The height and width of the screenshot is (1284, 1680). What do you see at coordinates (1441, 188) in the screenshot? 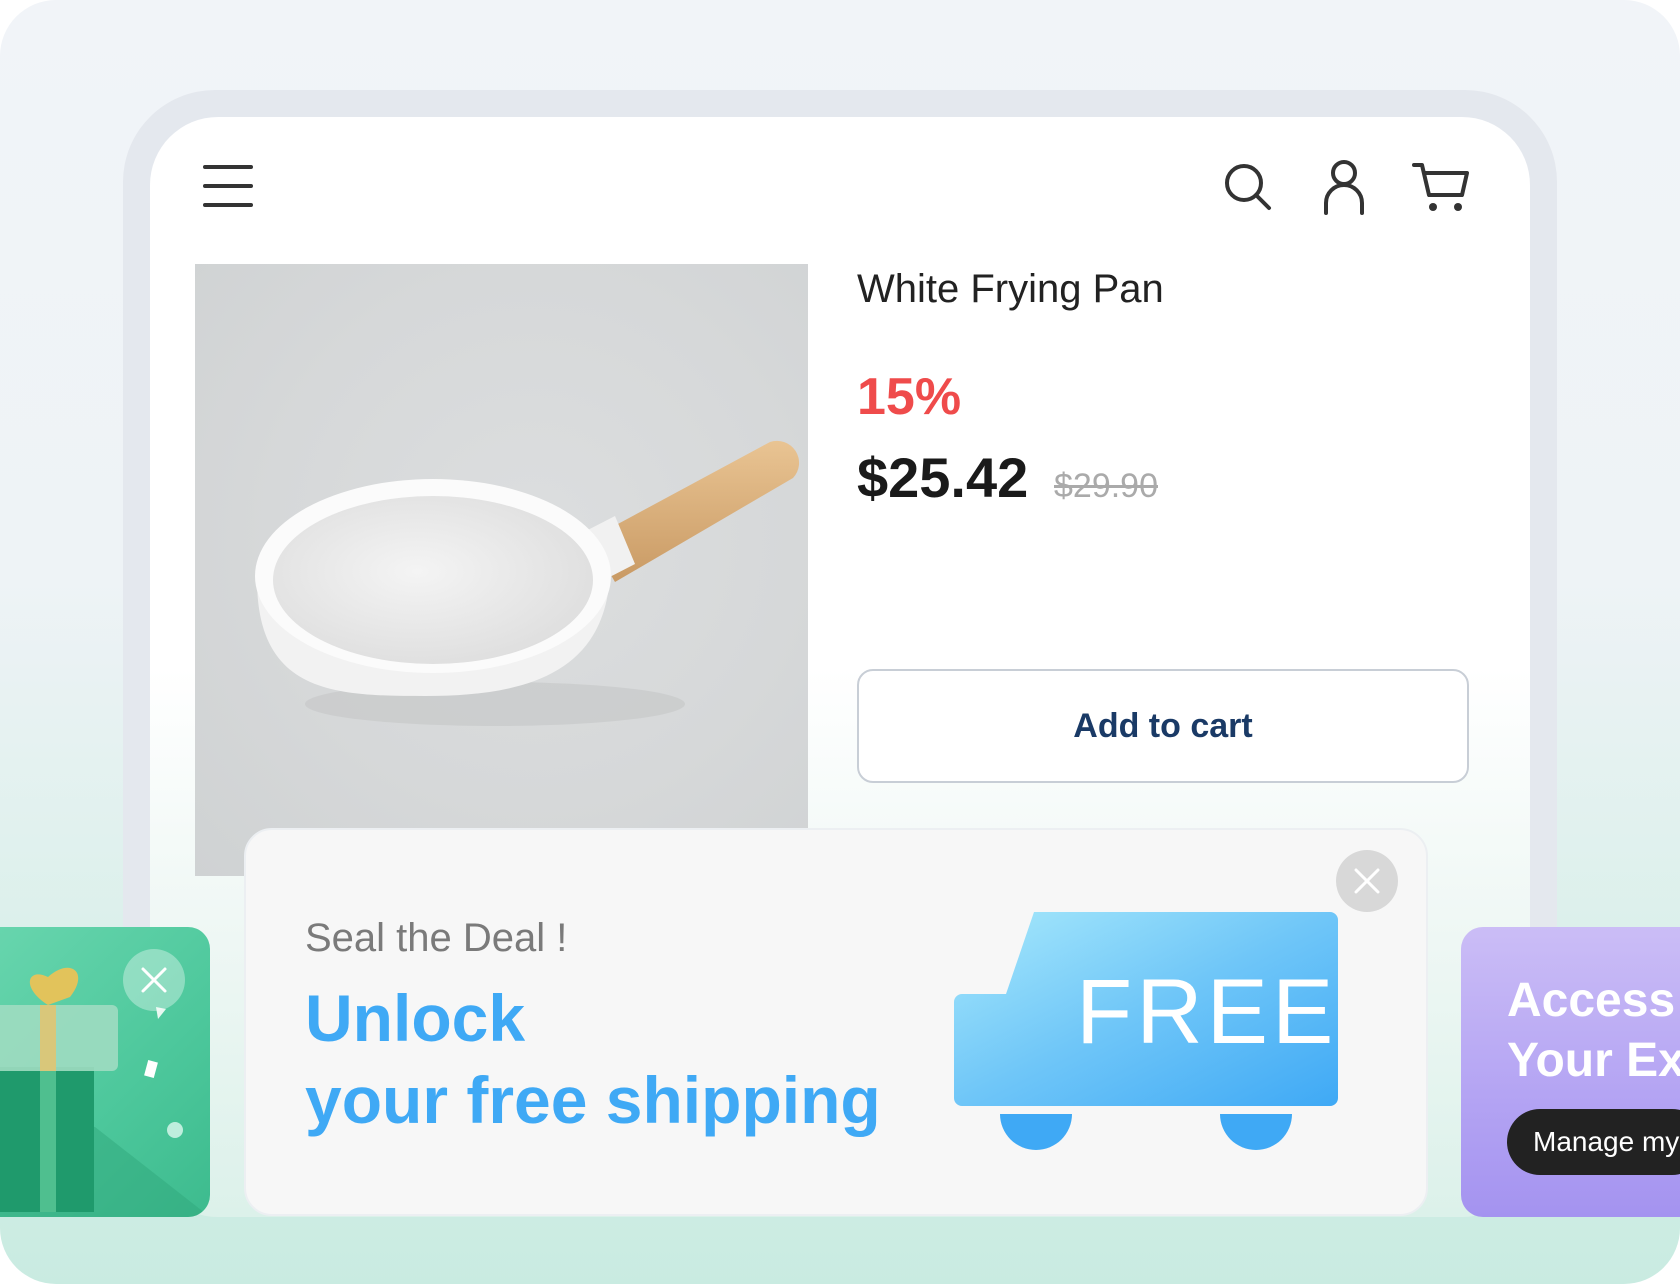
I see `cart-icon` at bounding box center [1441, 188].